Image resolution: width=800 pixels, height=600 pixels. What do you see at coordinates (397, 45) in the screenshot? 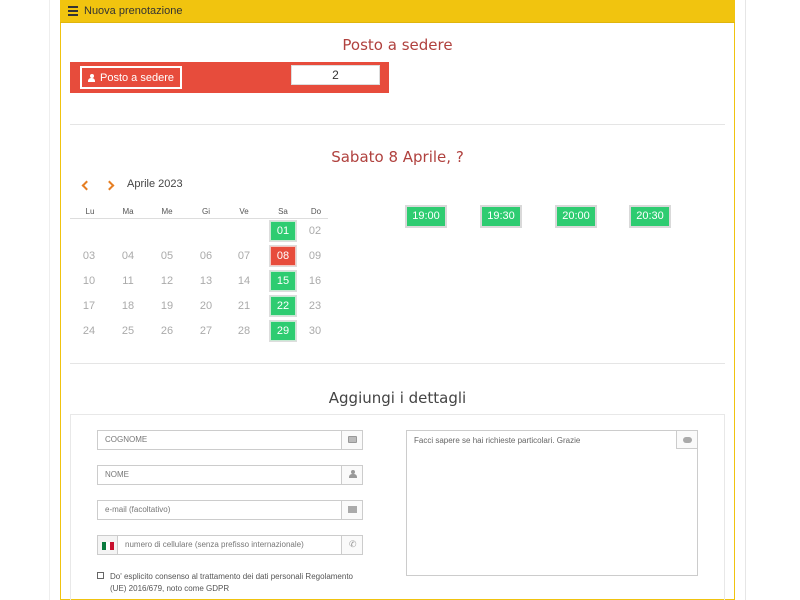
I see `seat-section-title: Posto a sedere` at bounding box center [397, 45].